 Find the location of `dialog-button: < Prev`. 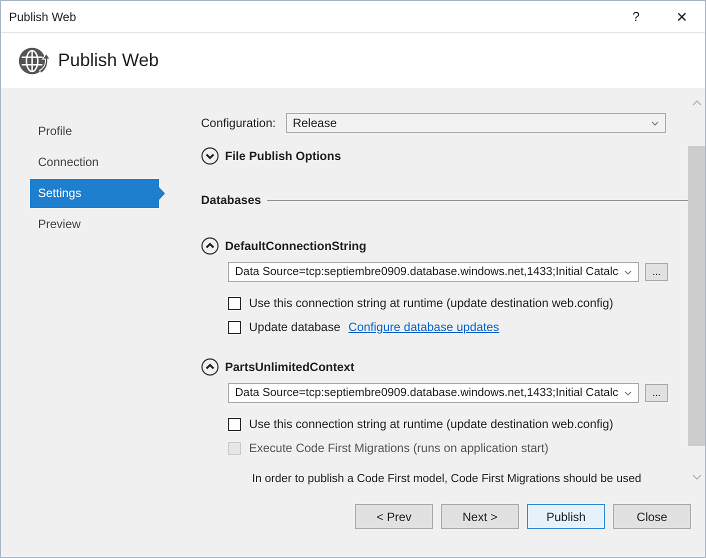

dialog-button: < Prev is located at coordinates (394, 516).